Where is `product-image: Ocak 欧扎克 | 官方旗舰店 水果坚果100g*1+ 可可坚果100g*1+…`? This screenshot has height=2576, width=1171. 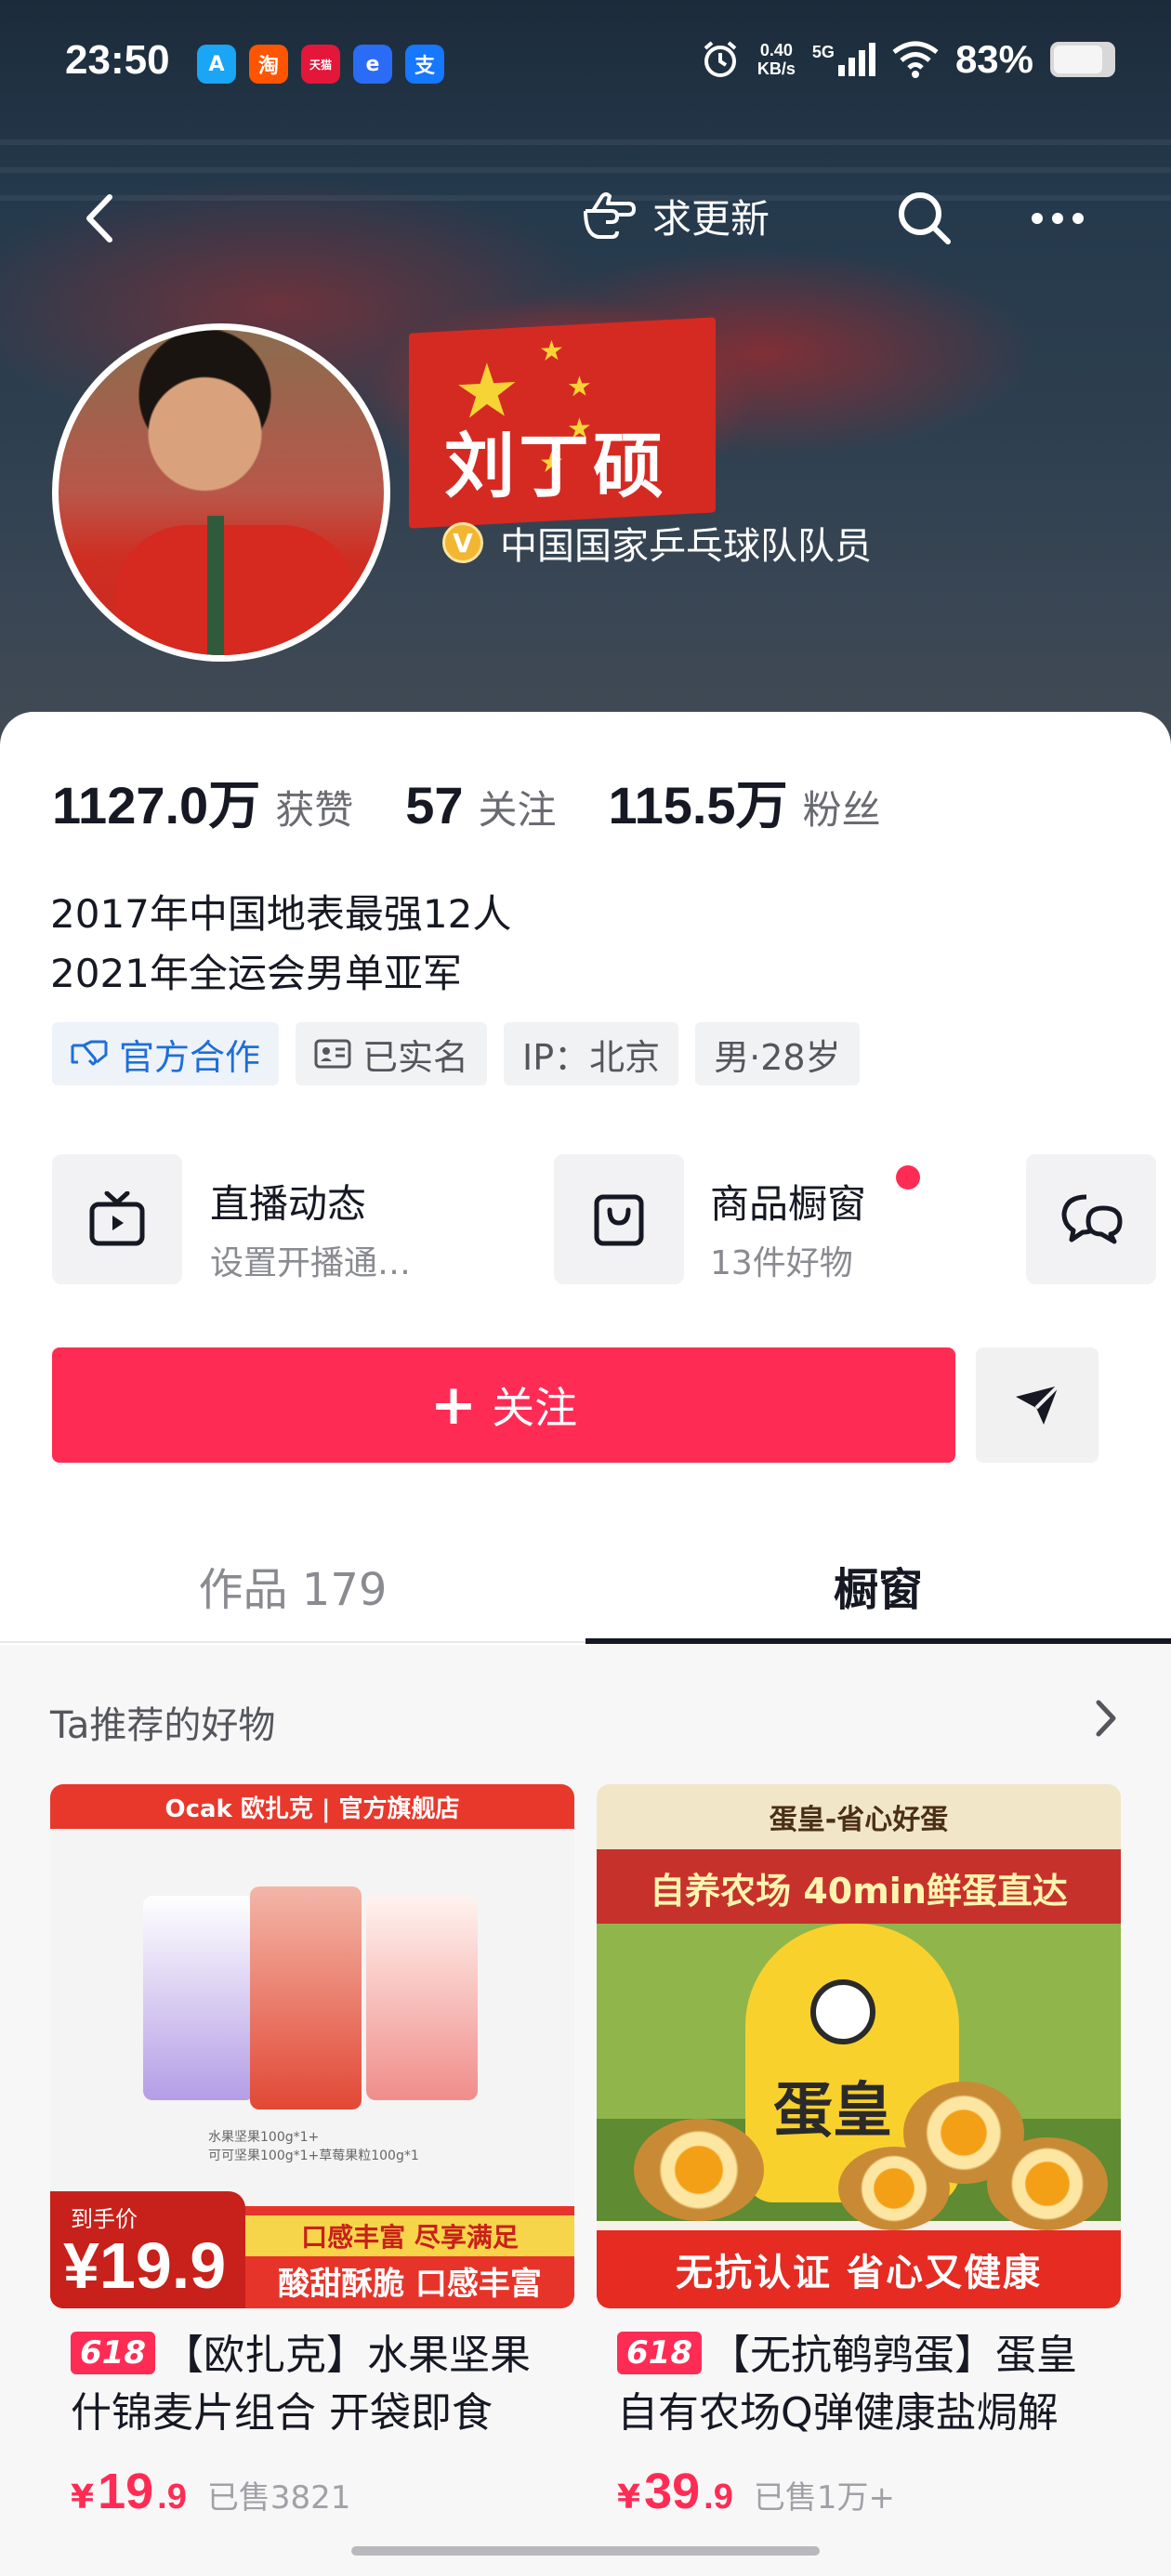
product-image: Ocak 欧扎克 | 官方旗舰店 水果坚果100g*1+ 可可坚果100g*1+… is located at coordinates (312, 2046).